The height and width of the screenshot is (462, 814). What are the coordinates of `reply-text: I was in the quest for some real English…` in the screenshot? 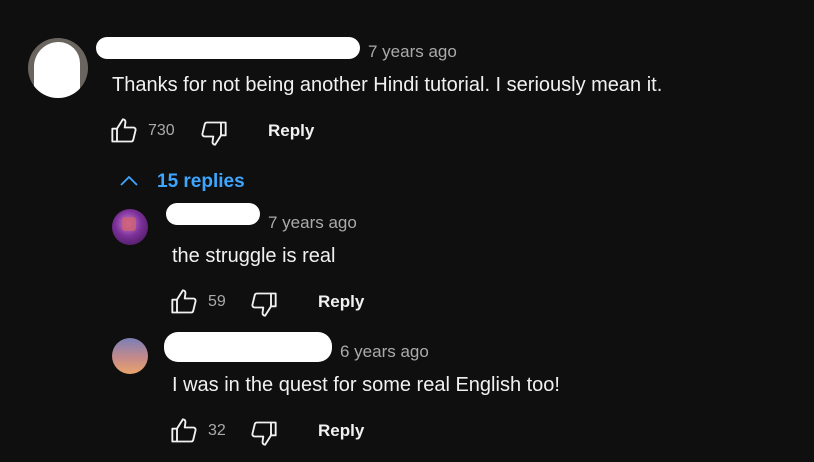 It's located at (366, 385).